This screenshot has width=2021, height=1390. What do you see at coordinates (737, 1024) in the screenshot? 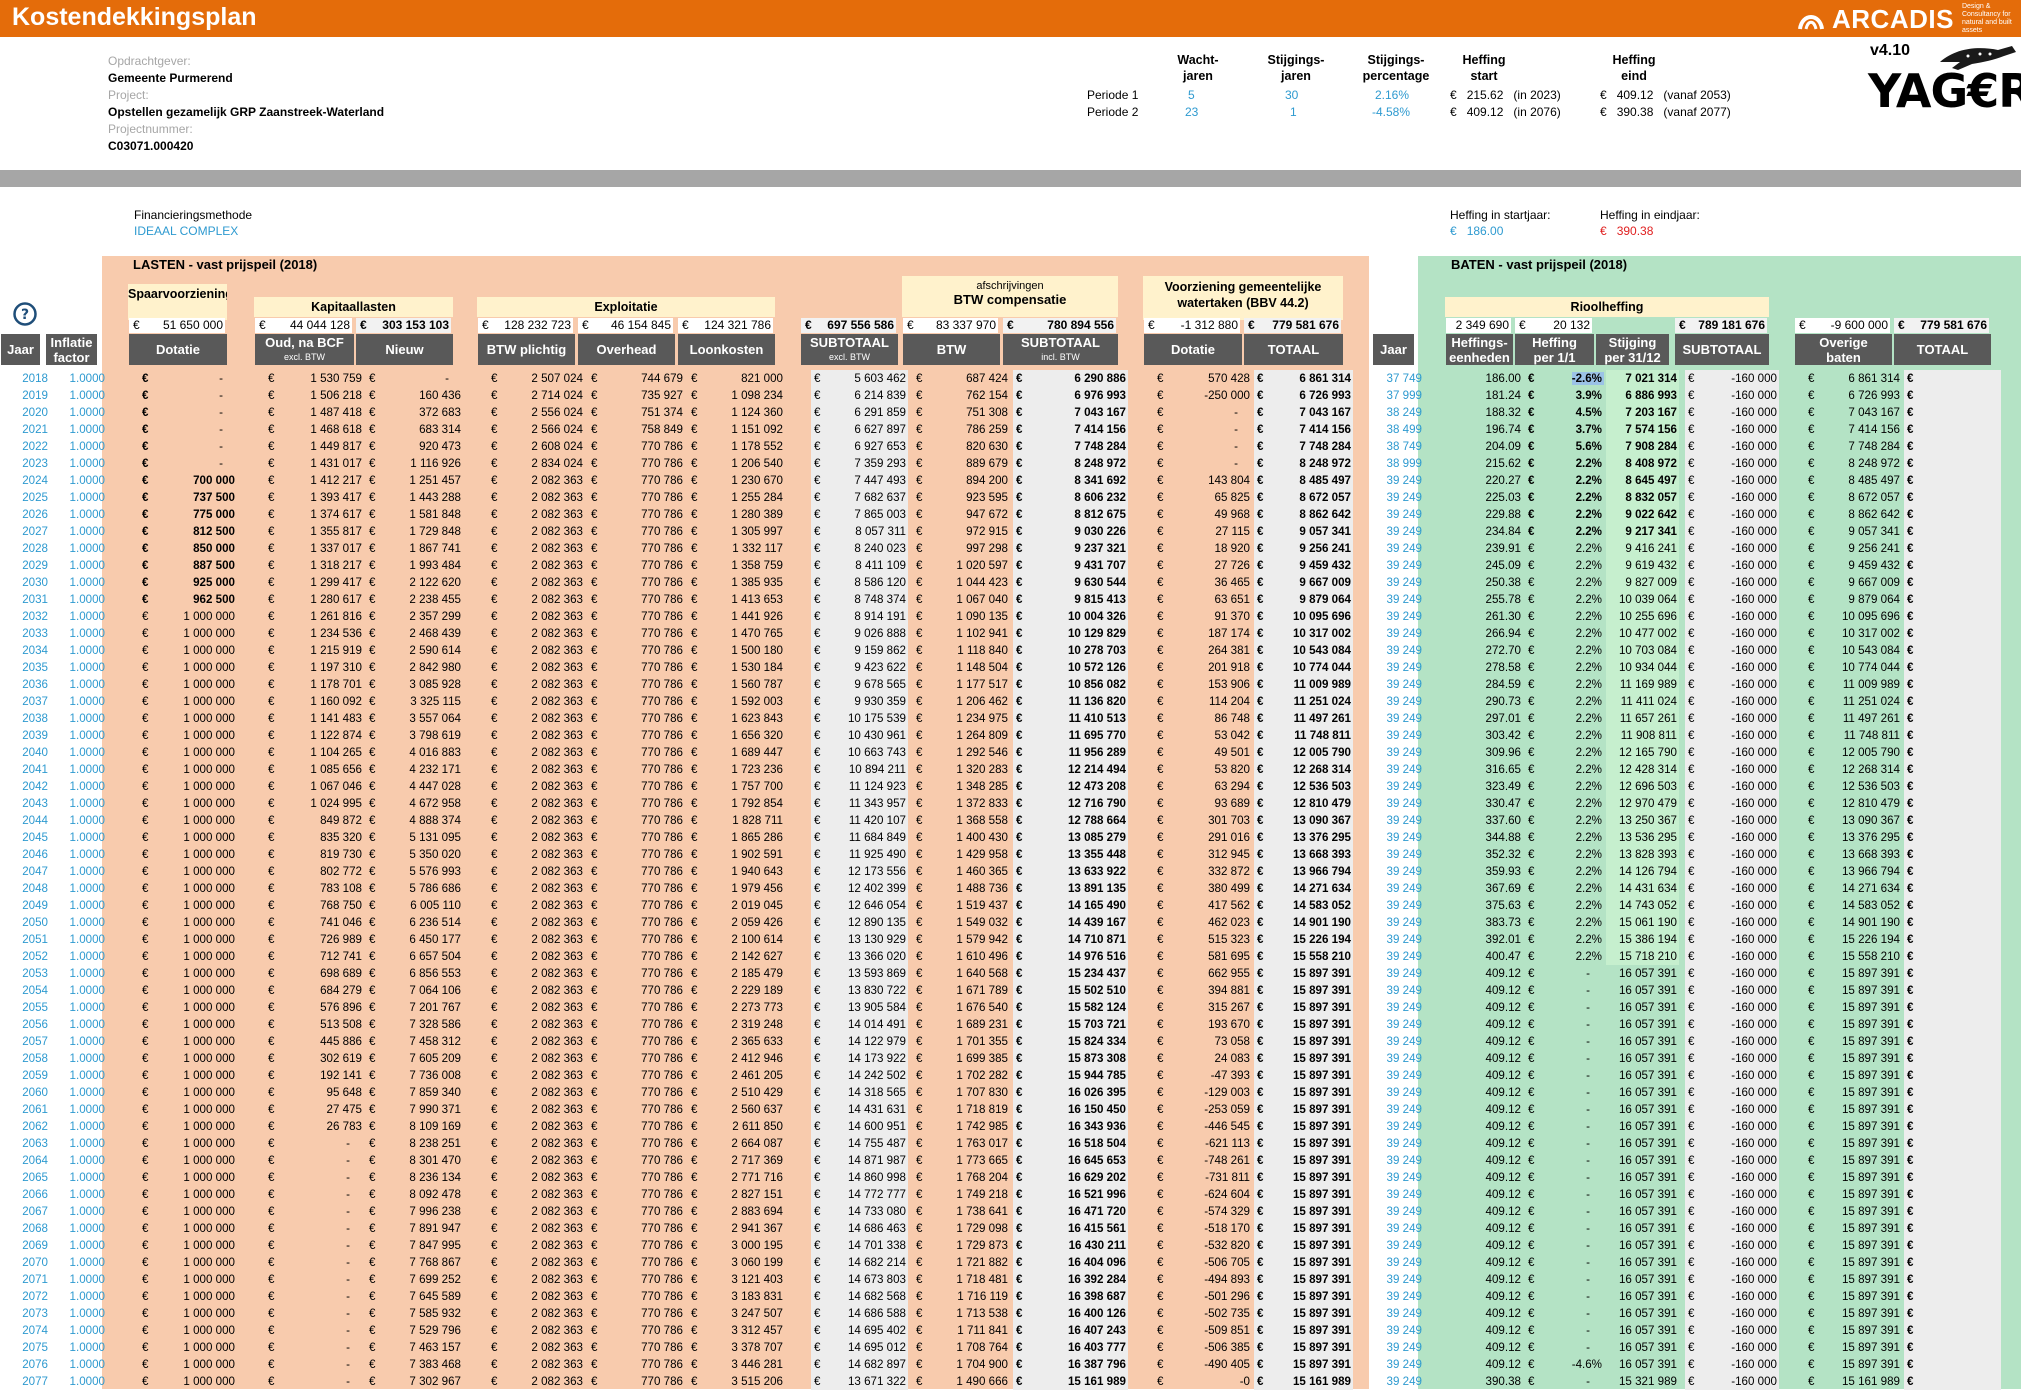
I see `cell-loon: €2 319 248` at bounding box center [737, 1024].